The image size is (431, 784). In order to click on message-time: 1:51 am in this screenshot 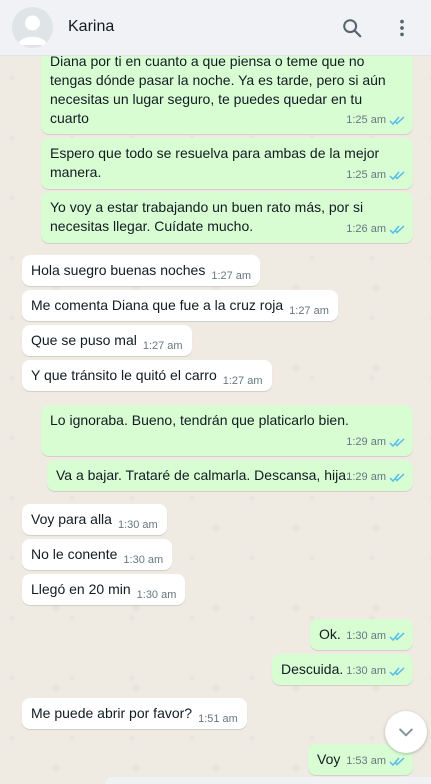, I will do `click(218, 719)`.